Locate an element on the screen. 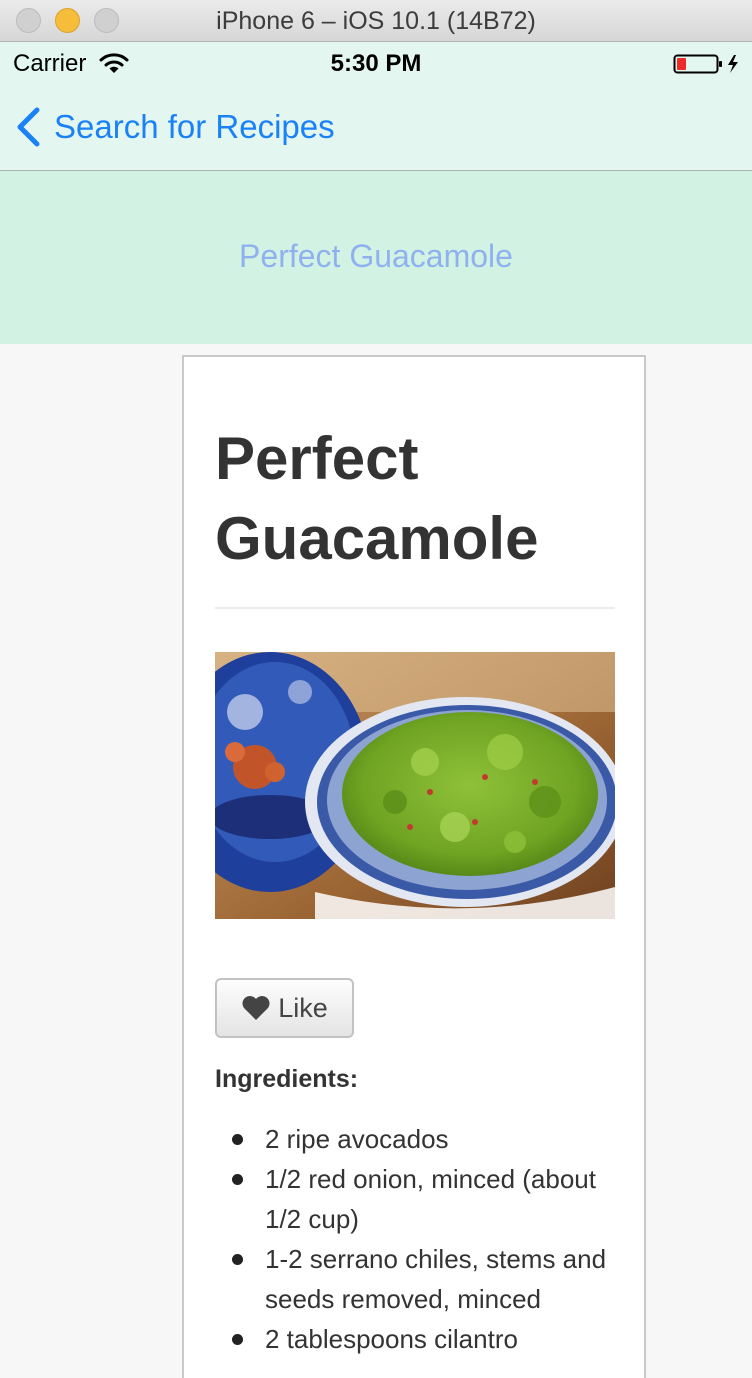 This screenshot has width=752, height=1378. heart-icon is located at coordinates (256, 1008).